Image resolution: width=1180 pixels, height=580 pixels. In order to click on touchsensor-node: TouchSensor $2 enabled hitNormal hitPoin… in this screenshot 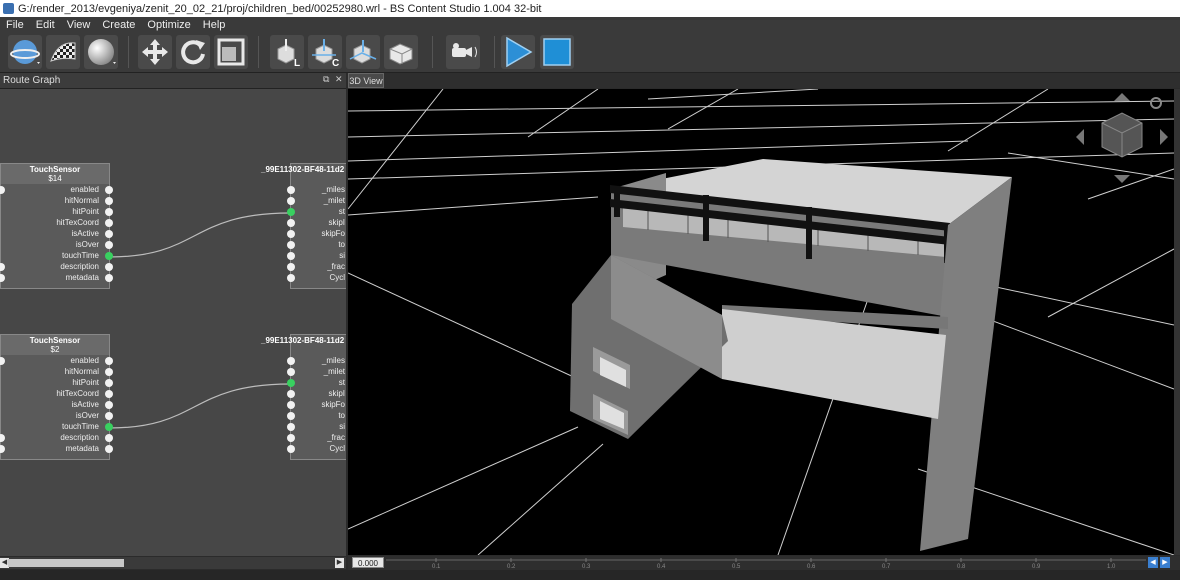, I will do `click(56, 397)`.